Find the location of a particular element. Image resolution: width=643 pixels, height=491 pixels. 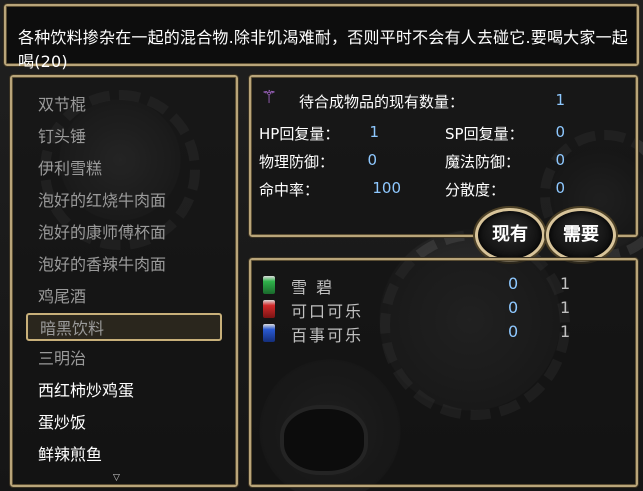

magic-defense-label: 魔法防御： is located at coordinates (483, 162).